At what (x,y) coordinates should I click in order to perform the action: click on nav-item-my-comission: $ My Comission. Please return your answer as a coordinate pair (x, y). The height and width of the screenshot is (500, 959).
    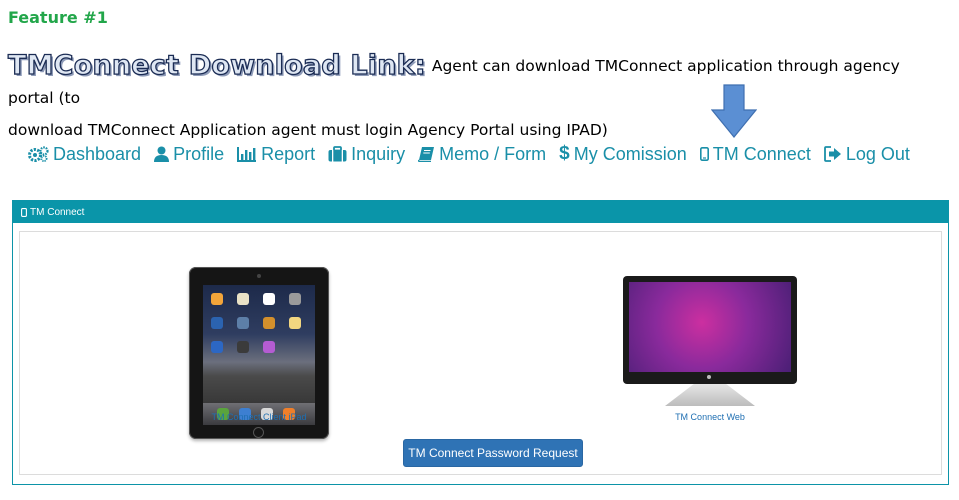
    Looking at the image, I should click on (623, 154).